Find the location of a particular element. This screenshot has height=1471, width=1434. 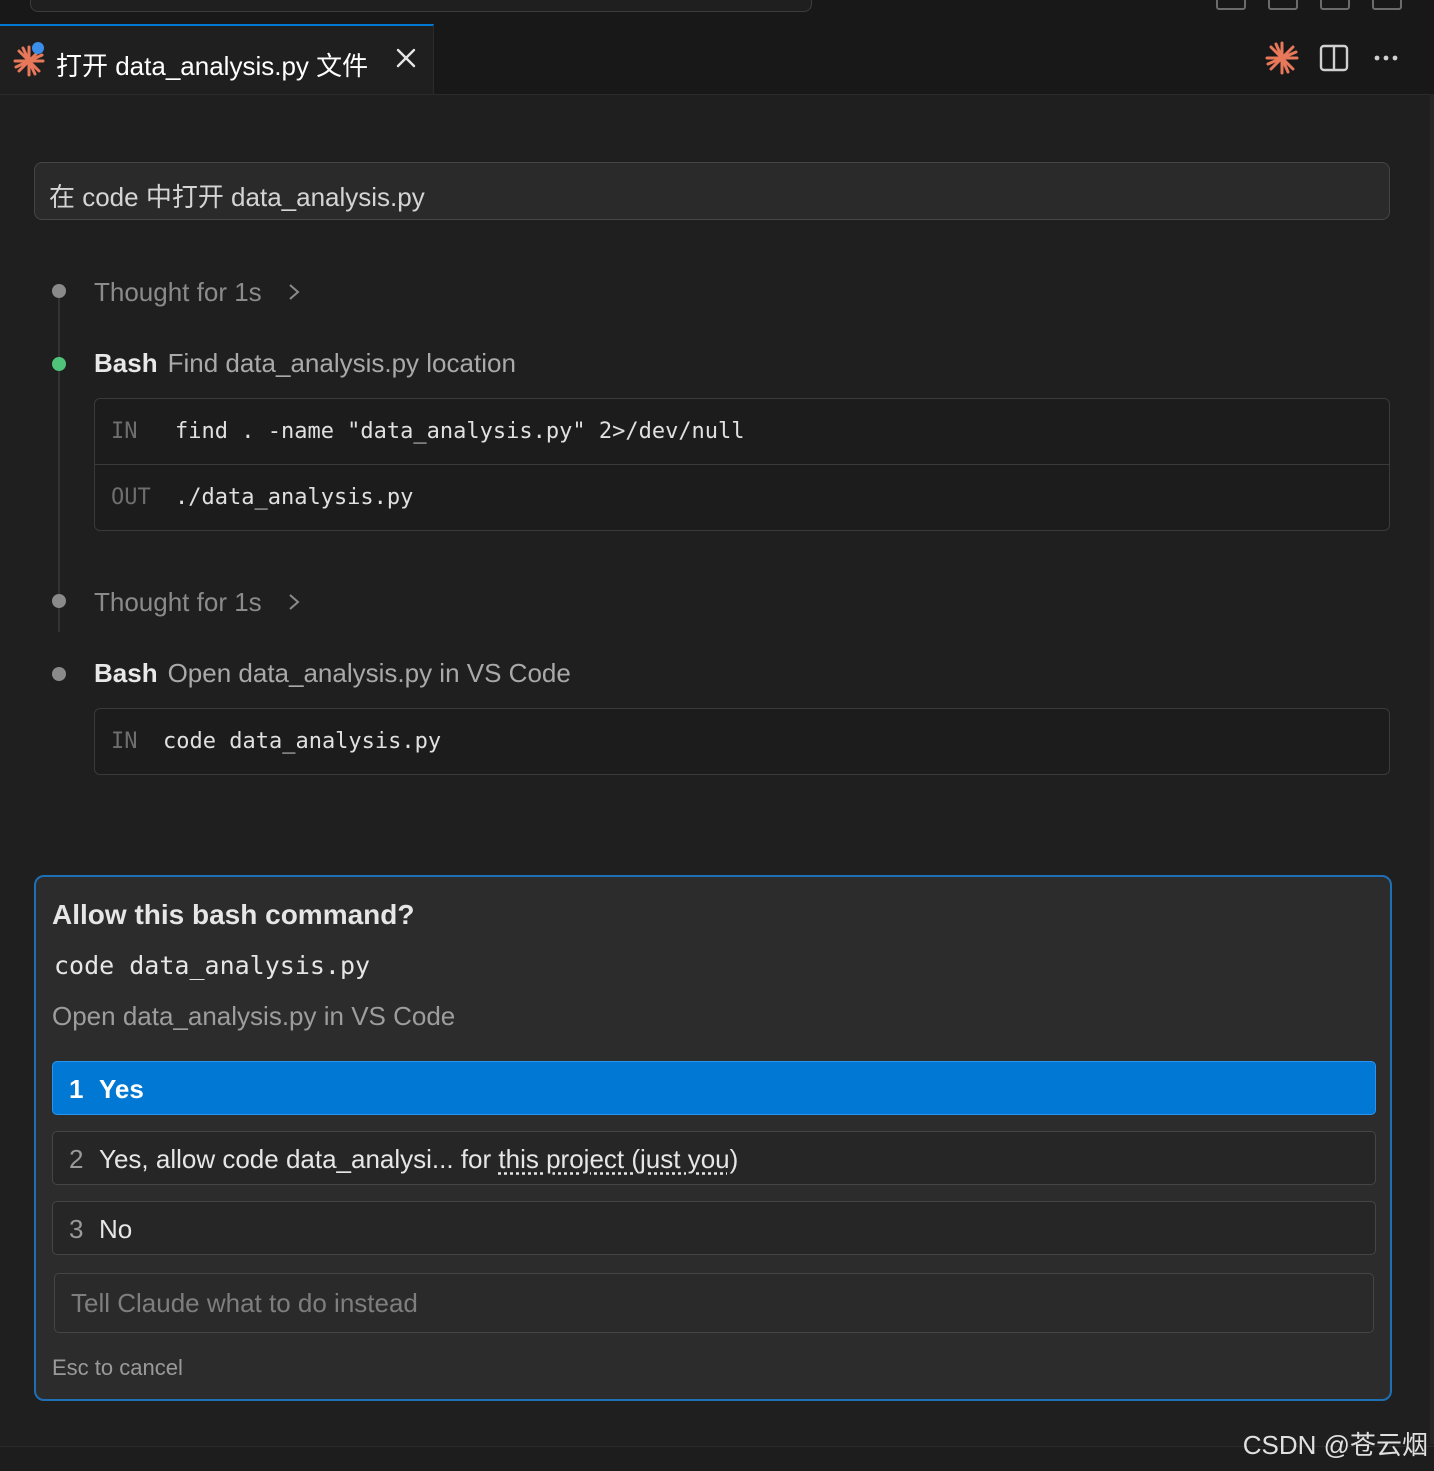

option-number: 2 is located at coordinates (76, 1159).